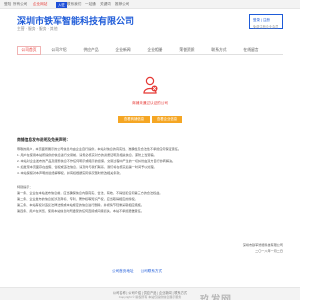 This screenshot has height=300, width=320. I want to click on view-company-info-button: 查看企业信息, so click(167, 119).